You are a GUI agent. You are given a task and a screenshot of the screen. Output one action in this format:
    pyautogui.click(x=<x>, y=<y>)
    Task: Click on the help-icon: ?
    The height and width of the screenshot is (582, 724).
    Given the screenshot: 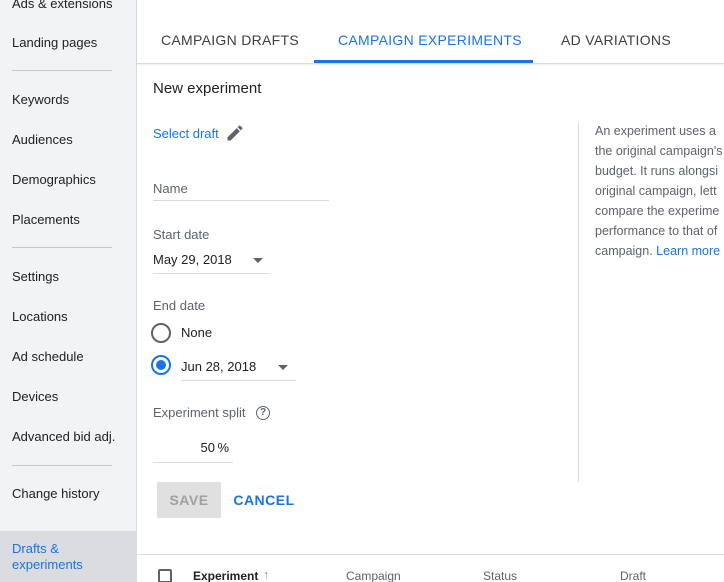 What is the action you would take?
    pyautogui.click(x=263, y=413)
    